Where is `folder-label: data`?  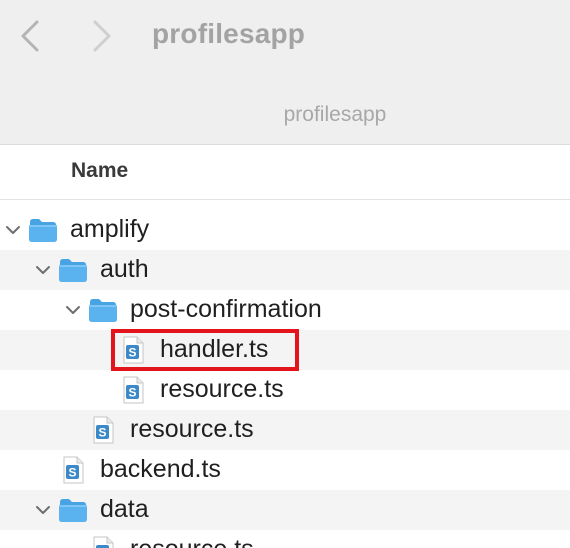 folder-label: data is located at coordinates (124, 509).